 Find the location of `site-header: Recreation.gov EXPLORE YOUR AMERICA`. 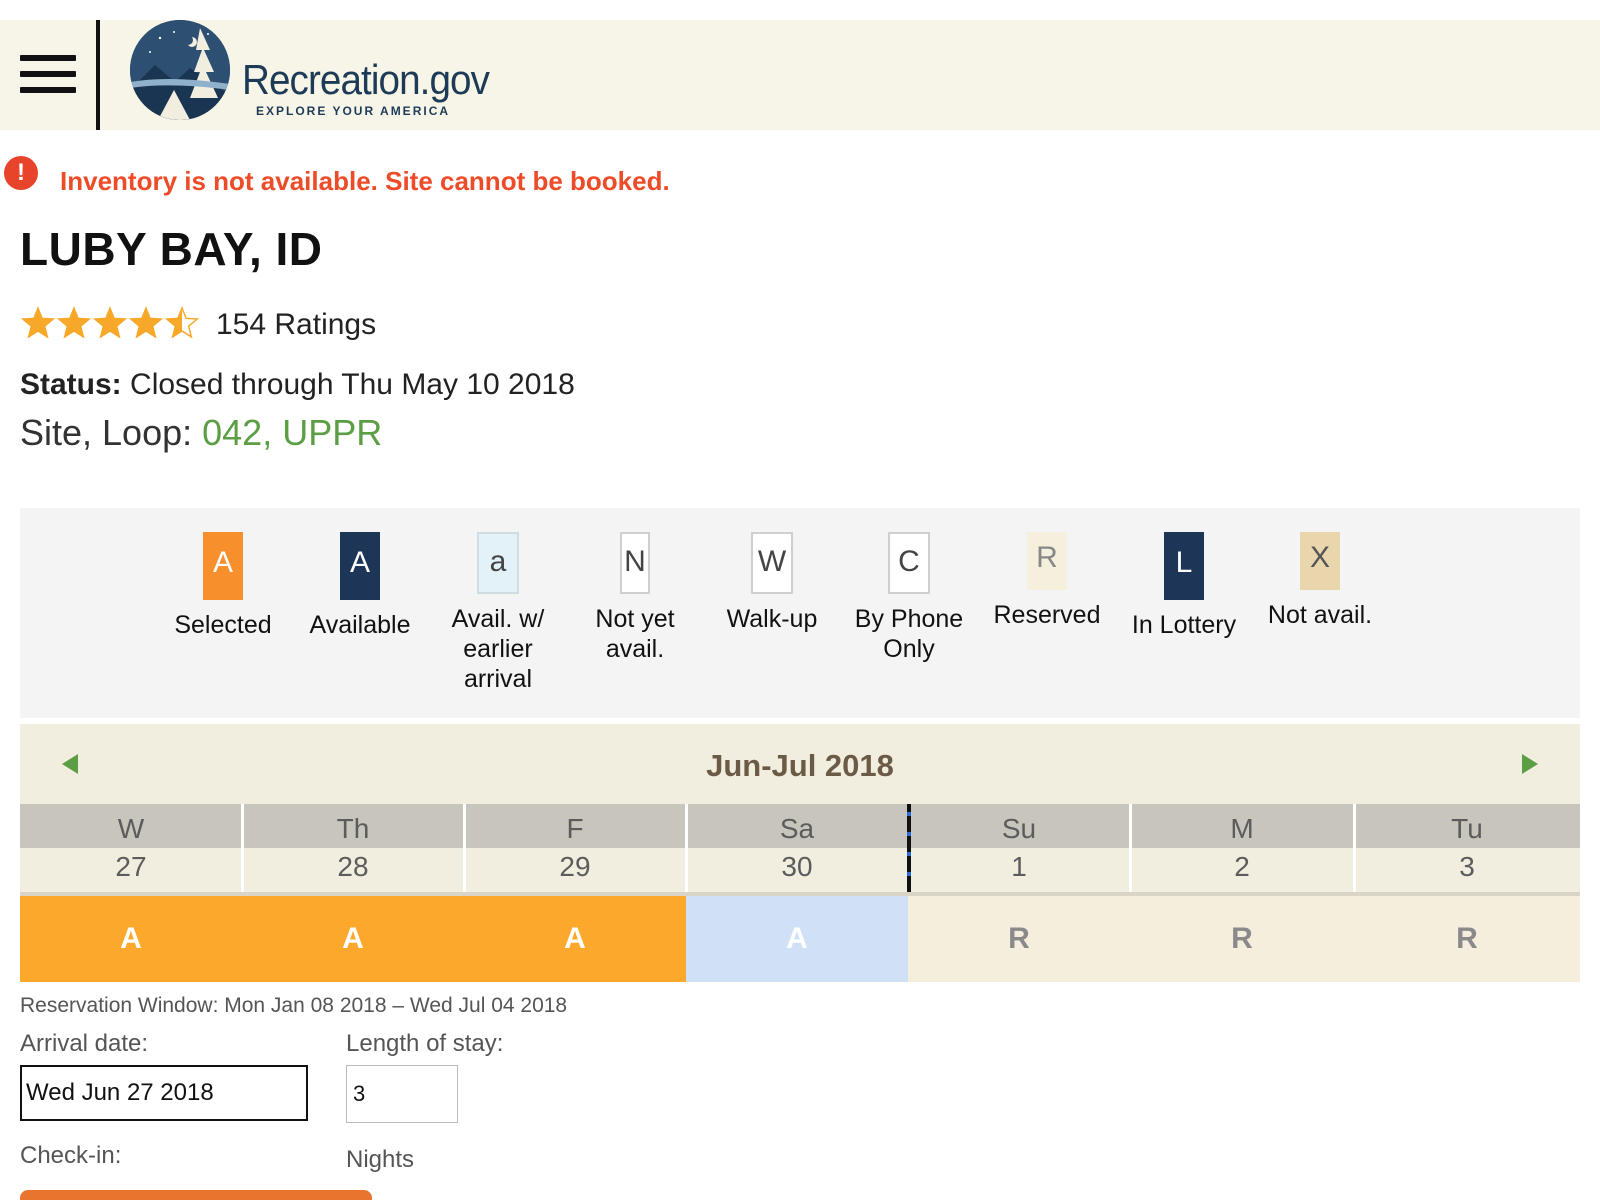

site-header: Recreation.gov EXPLORE YOUR AMERICA is located at coordinates (800, 75).